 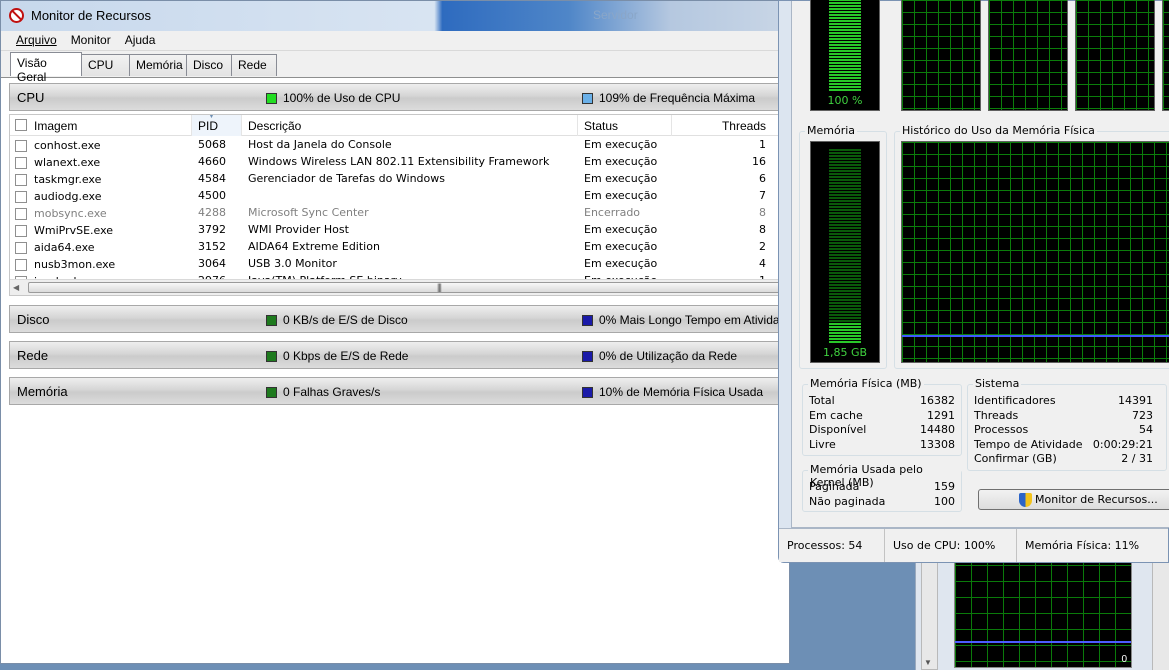 I want to click on resource-monitor-icon, so click(x=16, y=15).